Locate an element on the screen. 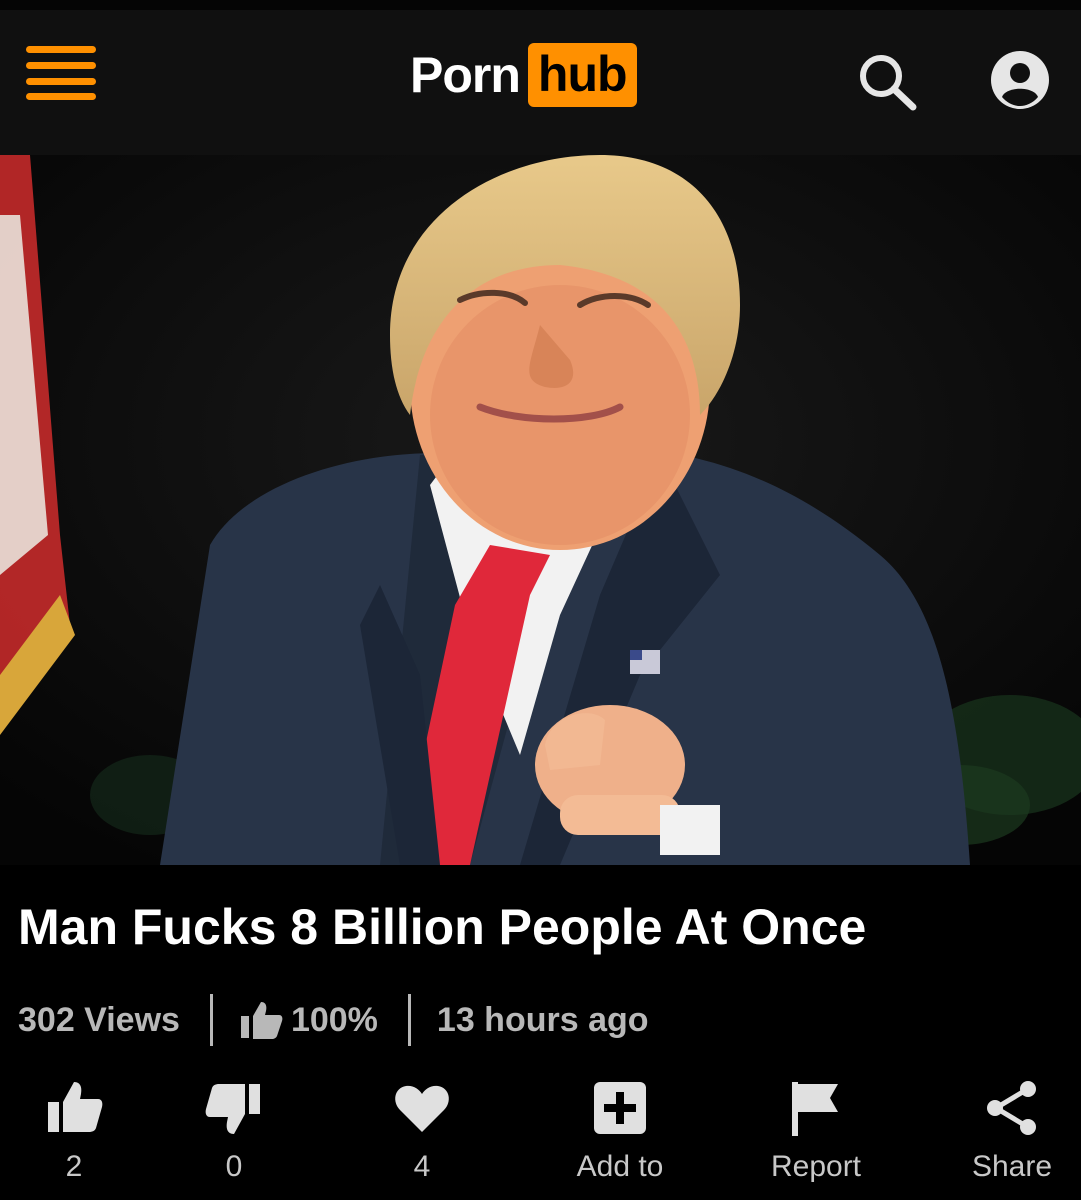  video-stats: 302 Views 100% 13 hours ago is located at coordinates (333, 1020).